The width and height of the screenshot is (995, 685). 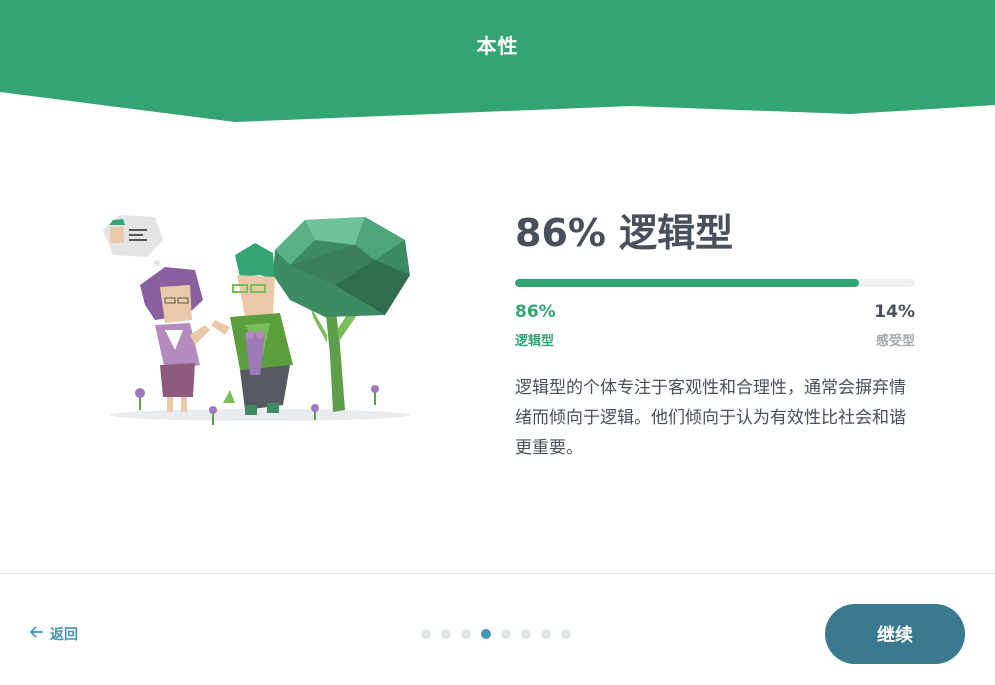 I want to click on right-trait: 14% 感受型, so click(x=894, y=325).